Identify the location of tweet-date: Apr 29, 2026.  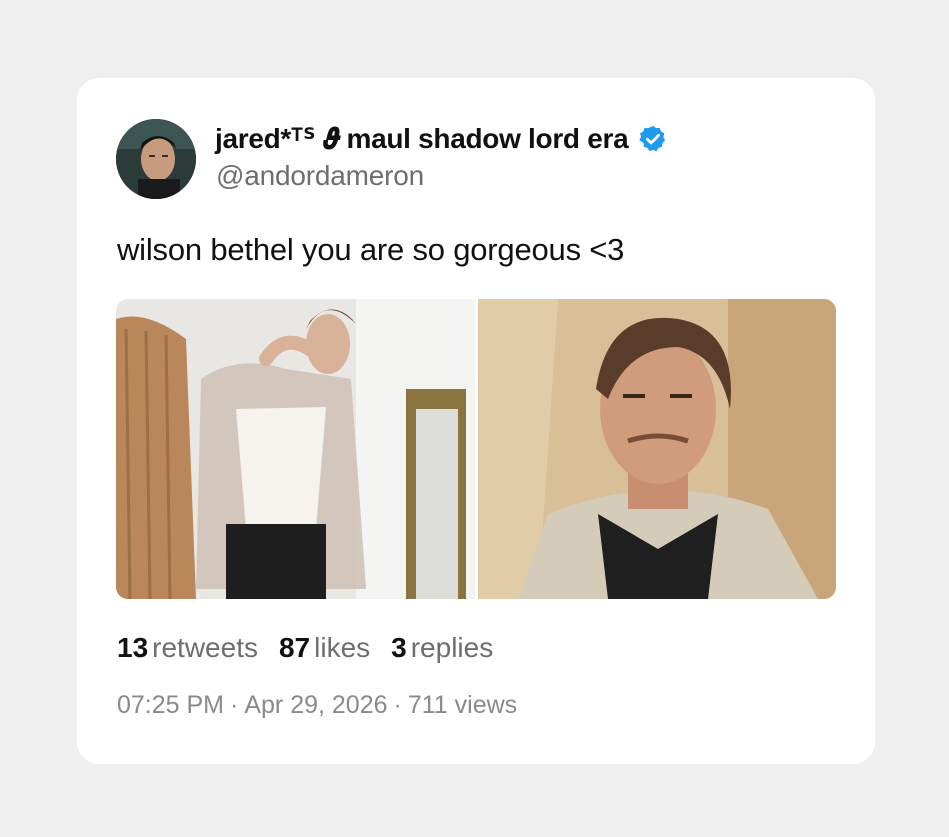
(316, 705).